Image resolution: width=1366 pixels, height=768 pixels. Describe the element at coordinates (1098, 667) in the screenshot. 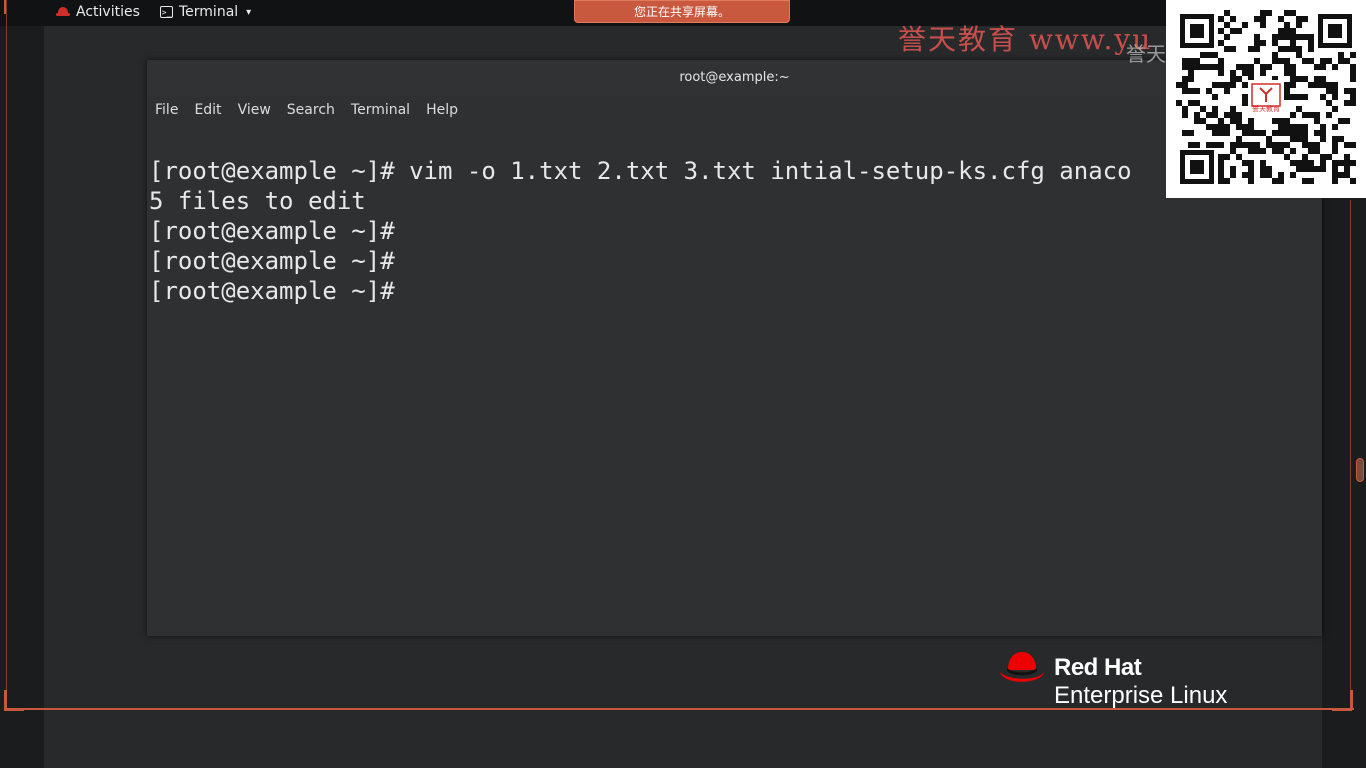

I see `redhat-brand-text: Red Hat` at that location.